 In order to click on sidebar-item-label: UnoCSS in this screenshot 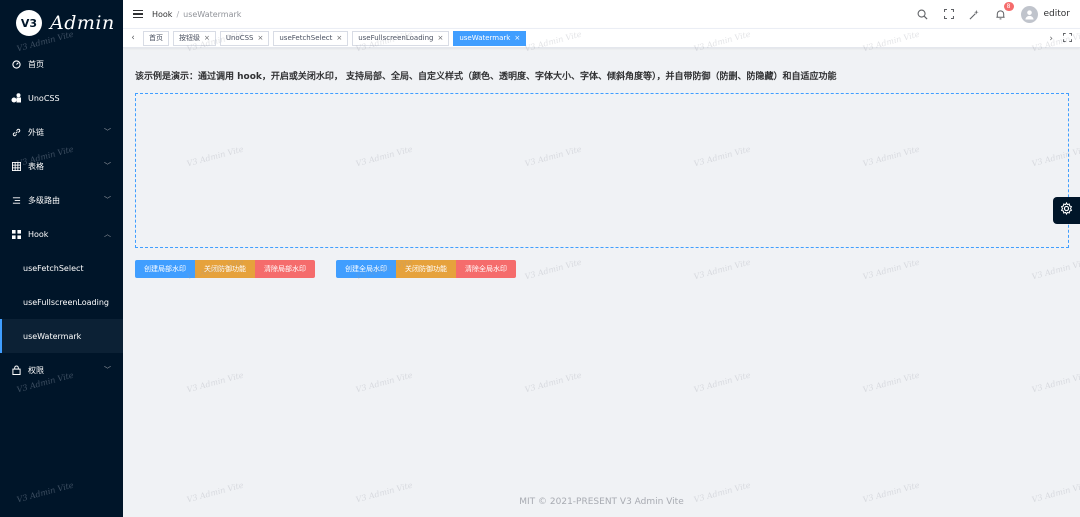, I will do `click(44, 98)`.